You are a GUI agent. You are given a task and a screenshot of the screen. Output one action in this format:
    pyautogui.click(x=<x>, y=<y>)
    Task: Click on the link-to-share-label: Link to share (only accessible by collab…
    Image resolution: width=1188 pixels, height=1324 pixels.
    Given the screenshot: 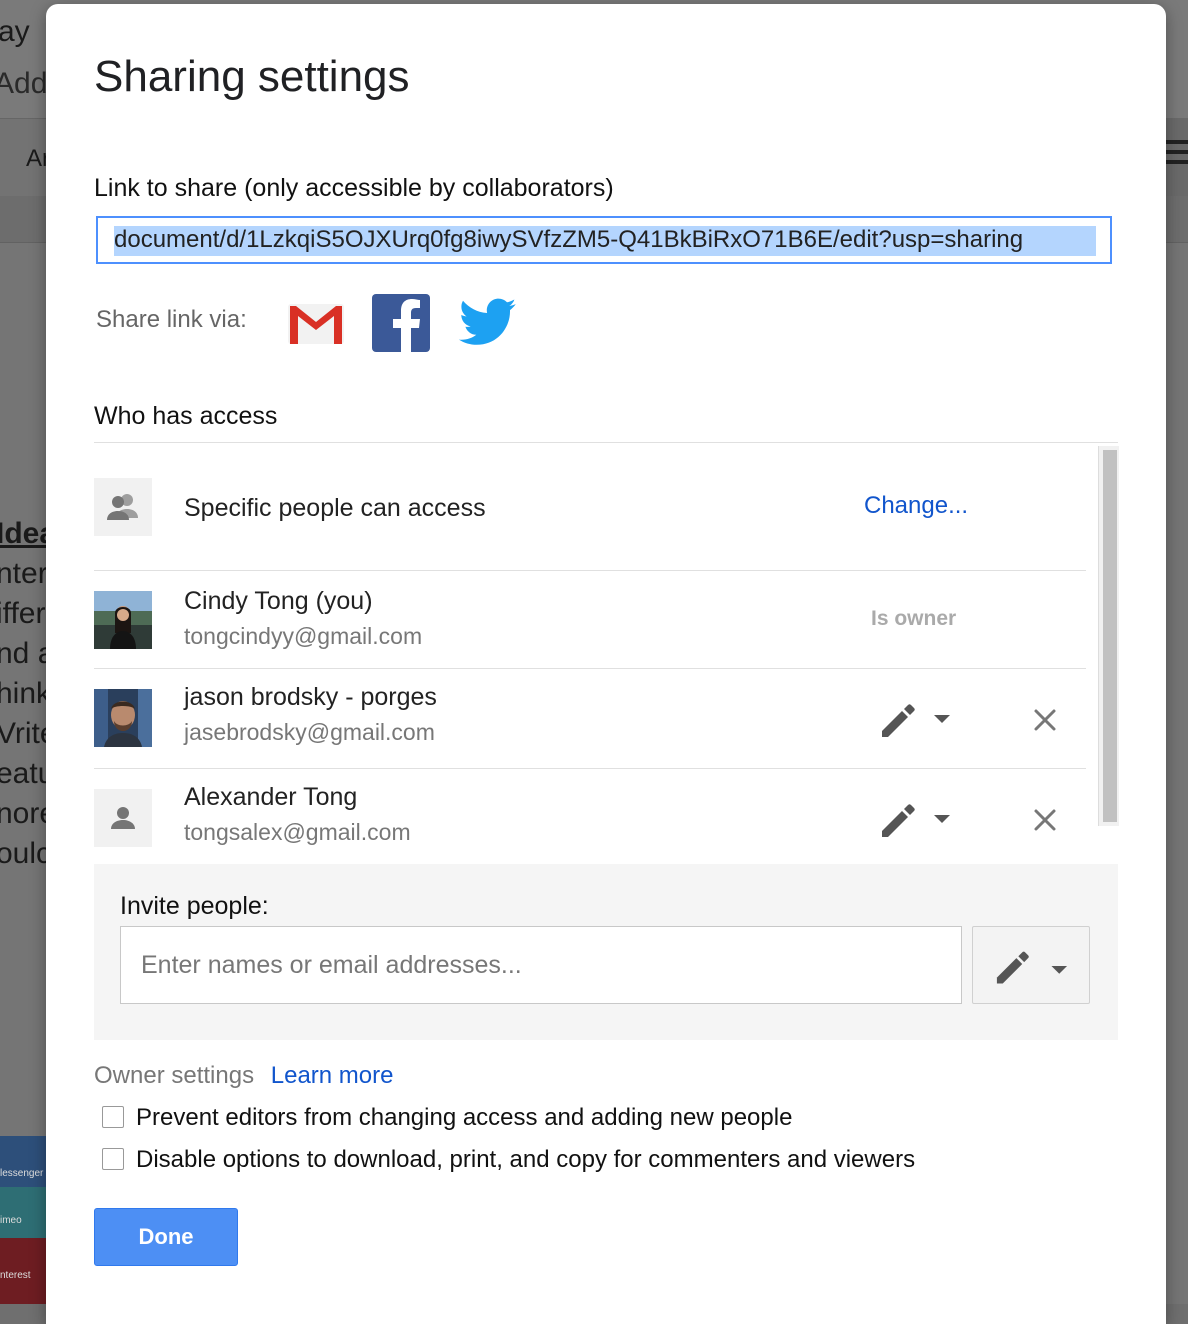 What is the action you would take?
    pyautogui.click(x=354, y=188)
    